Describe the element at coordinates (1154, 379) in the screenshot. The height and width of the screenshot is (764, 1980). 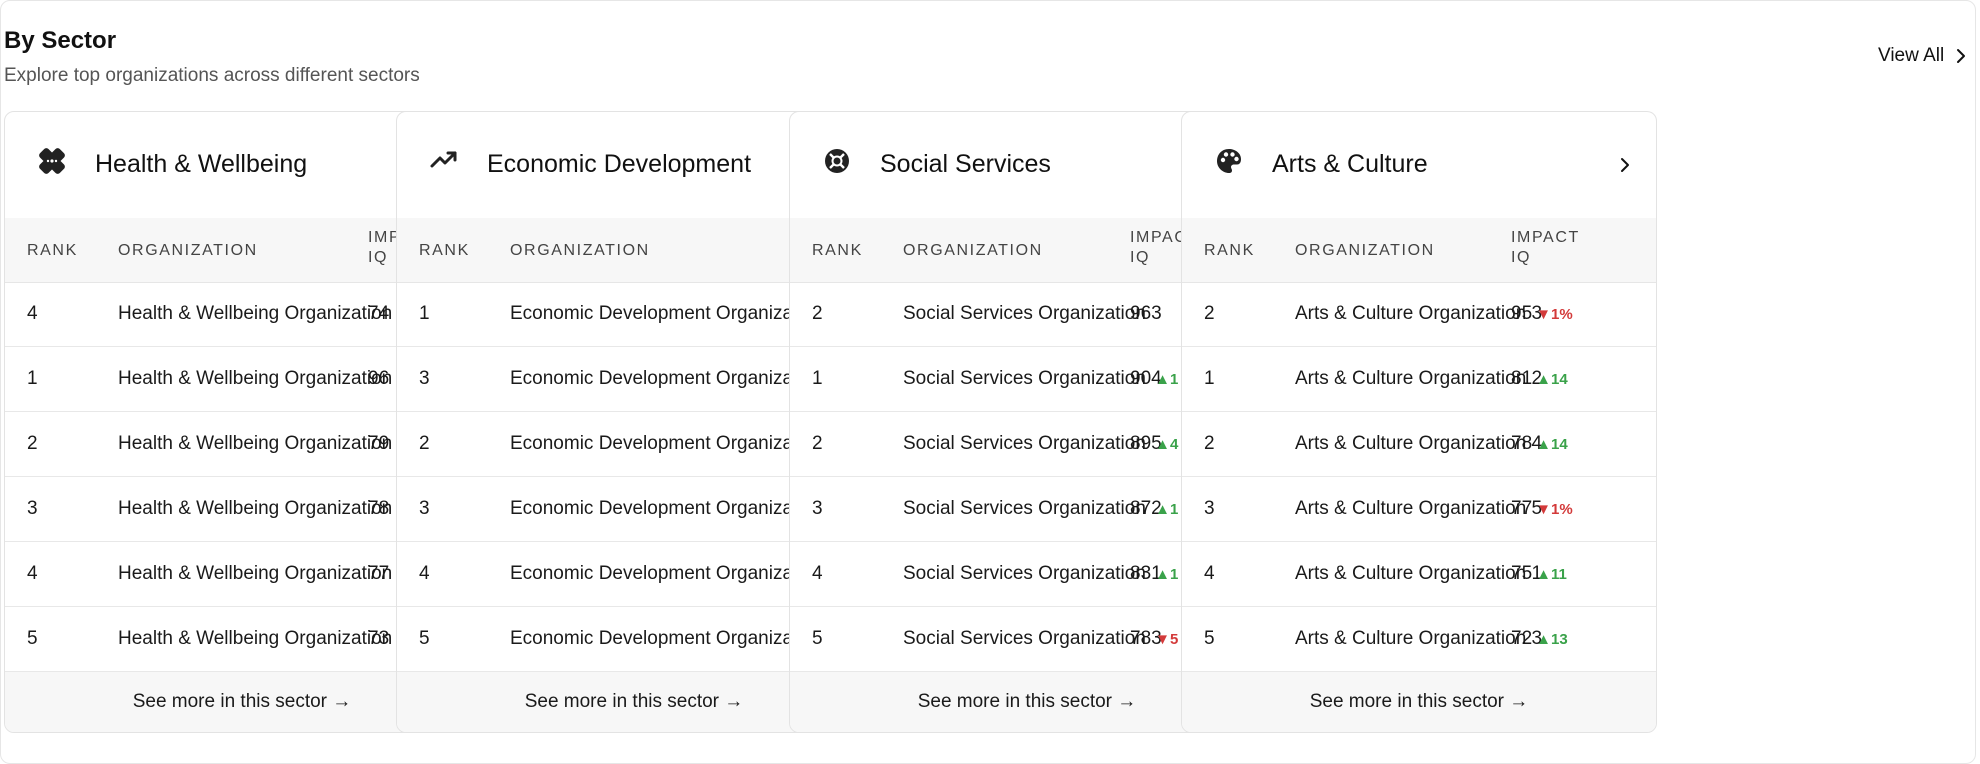
I see `impact-iq-cell: 90 ▲1` at that location.